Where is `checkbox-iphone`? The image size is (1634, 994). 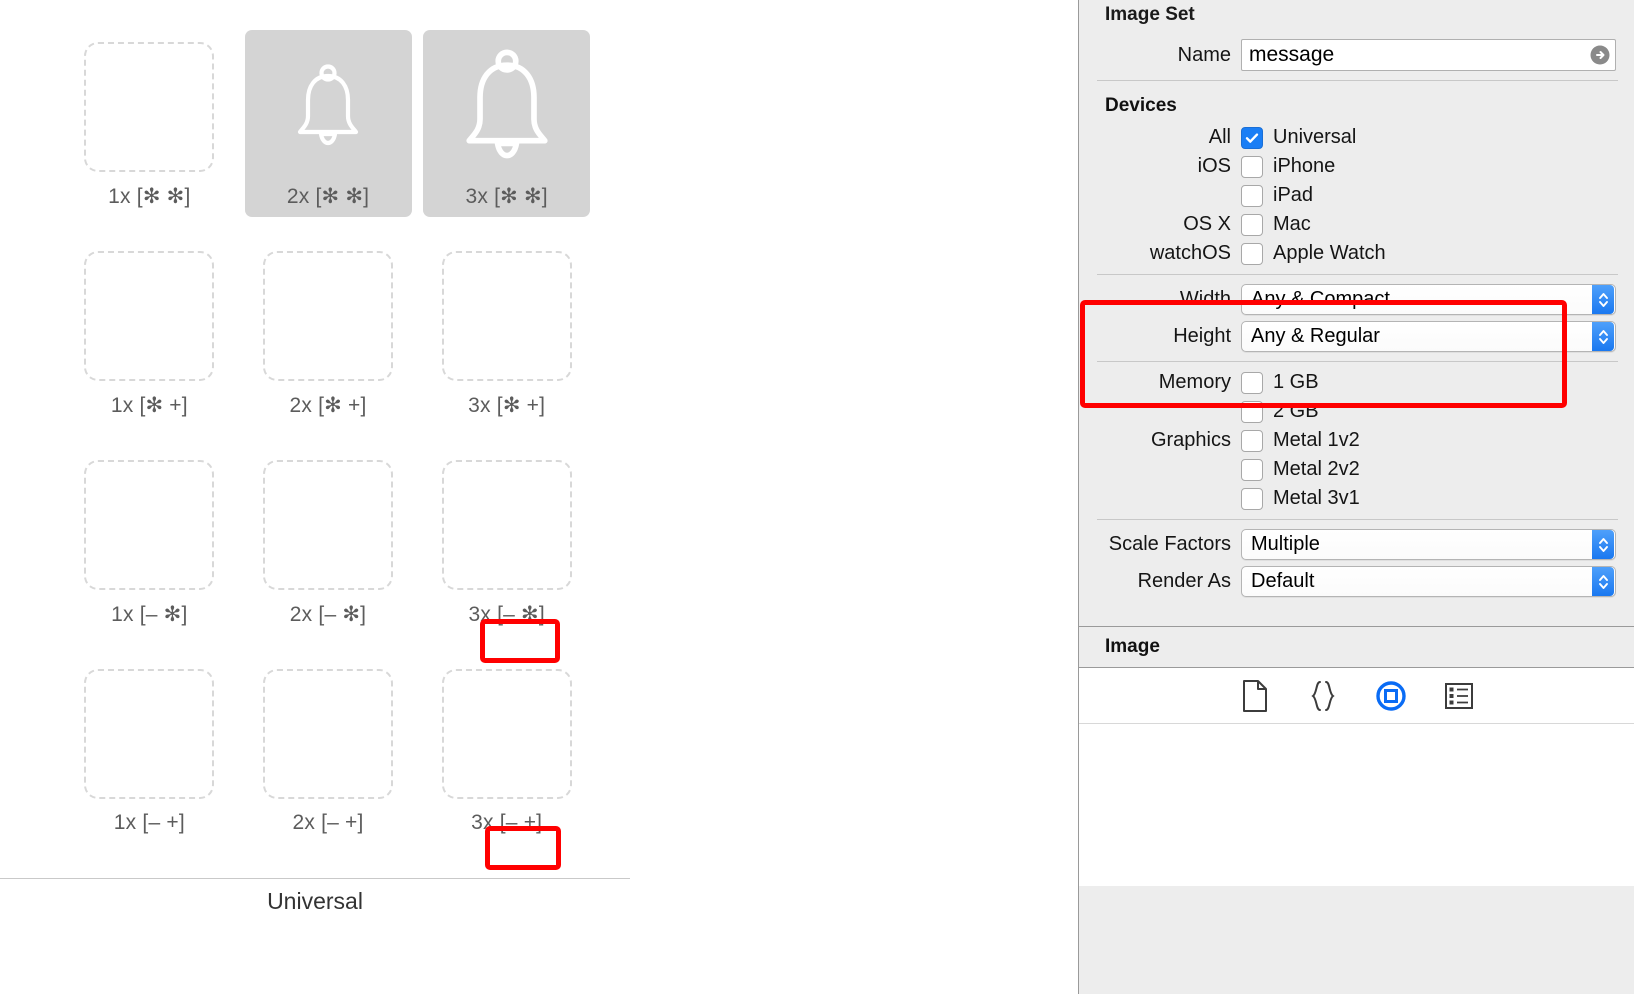
checkbox-iphone is located at coordinates (1252, 166).